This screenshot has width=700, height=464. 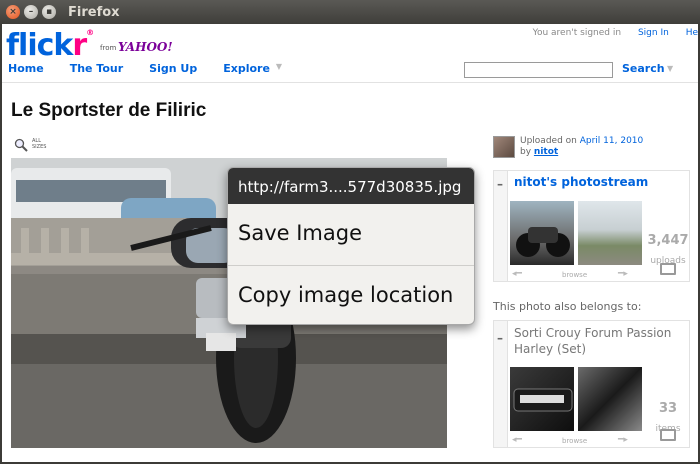 What do you see at coordinates (279, 68) in the screenshot?
I see `explore-chevron-down-icon: ▼` at bounding box center [279, 68].